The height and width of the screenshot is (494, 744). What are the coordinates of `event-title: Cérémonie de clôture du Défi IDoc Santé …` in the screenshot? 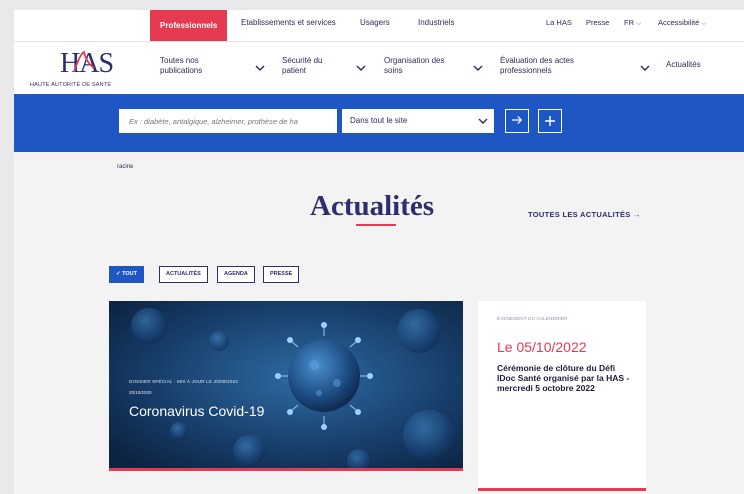 It's located at (564, 378).